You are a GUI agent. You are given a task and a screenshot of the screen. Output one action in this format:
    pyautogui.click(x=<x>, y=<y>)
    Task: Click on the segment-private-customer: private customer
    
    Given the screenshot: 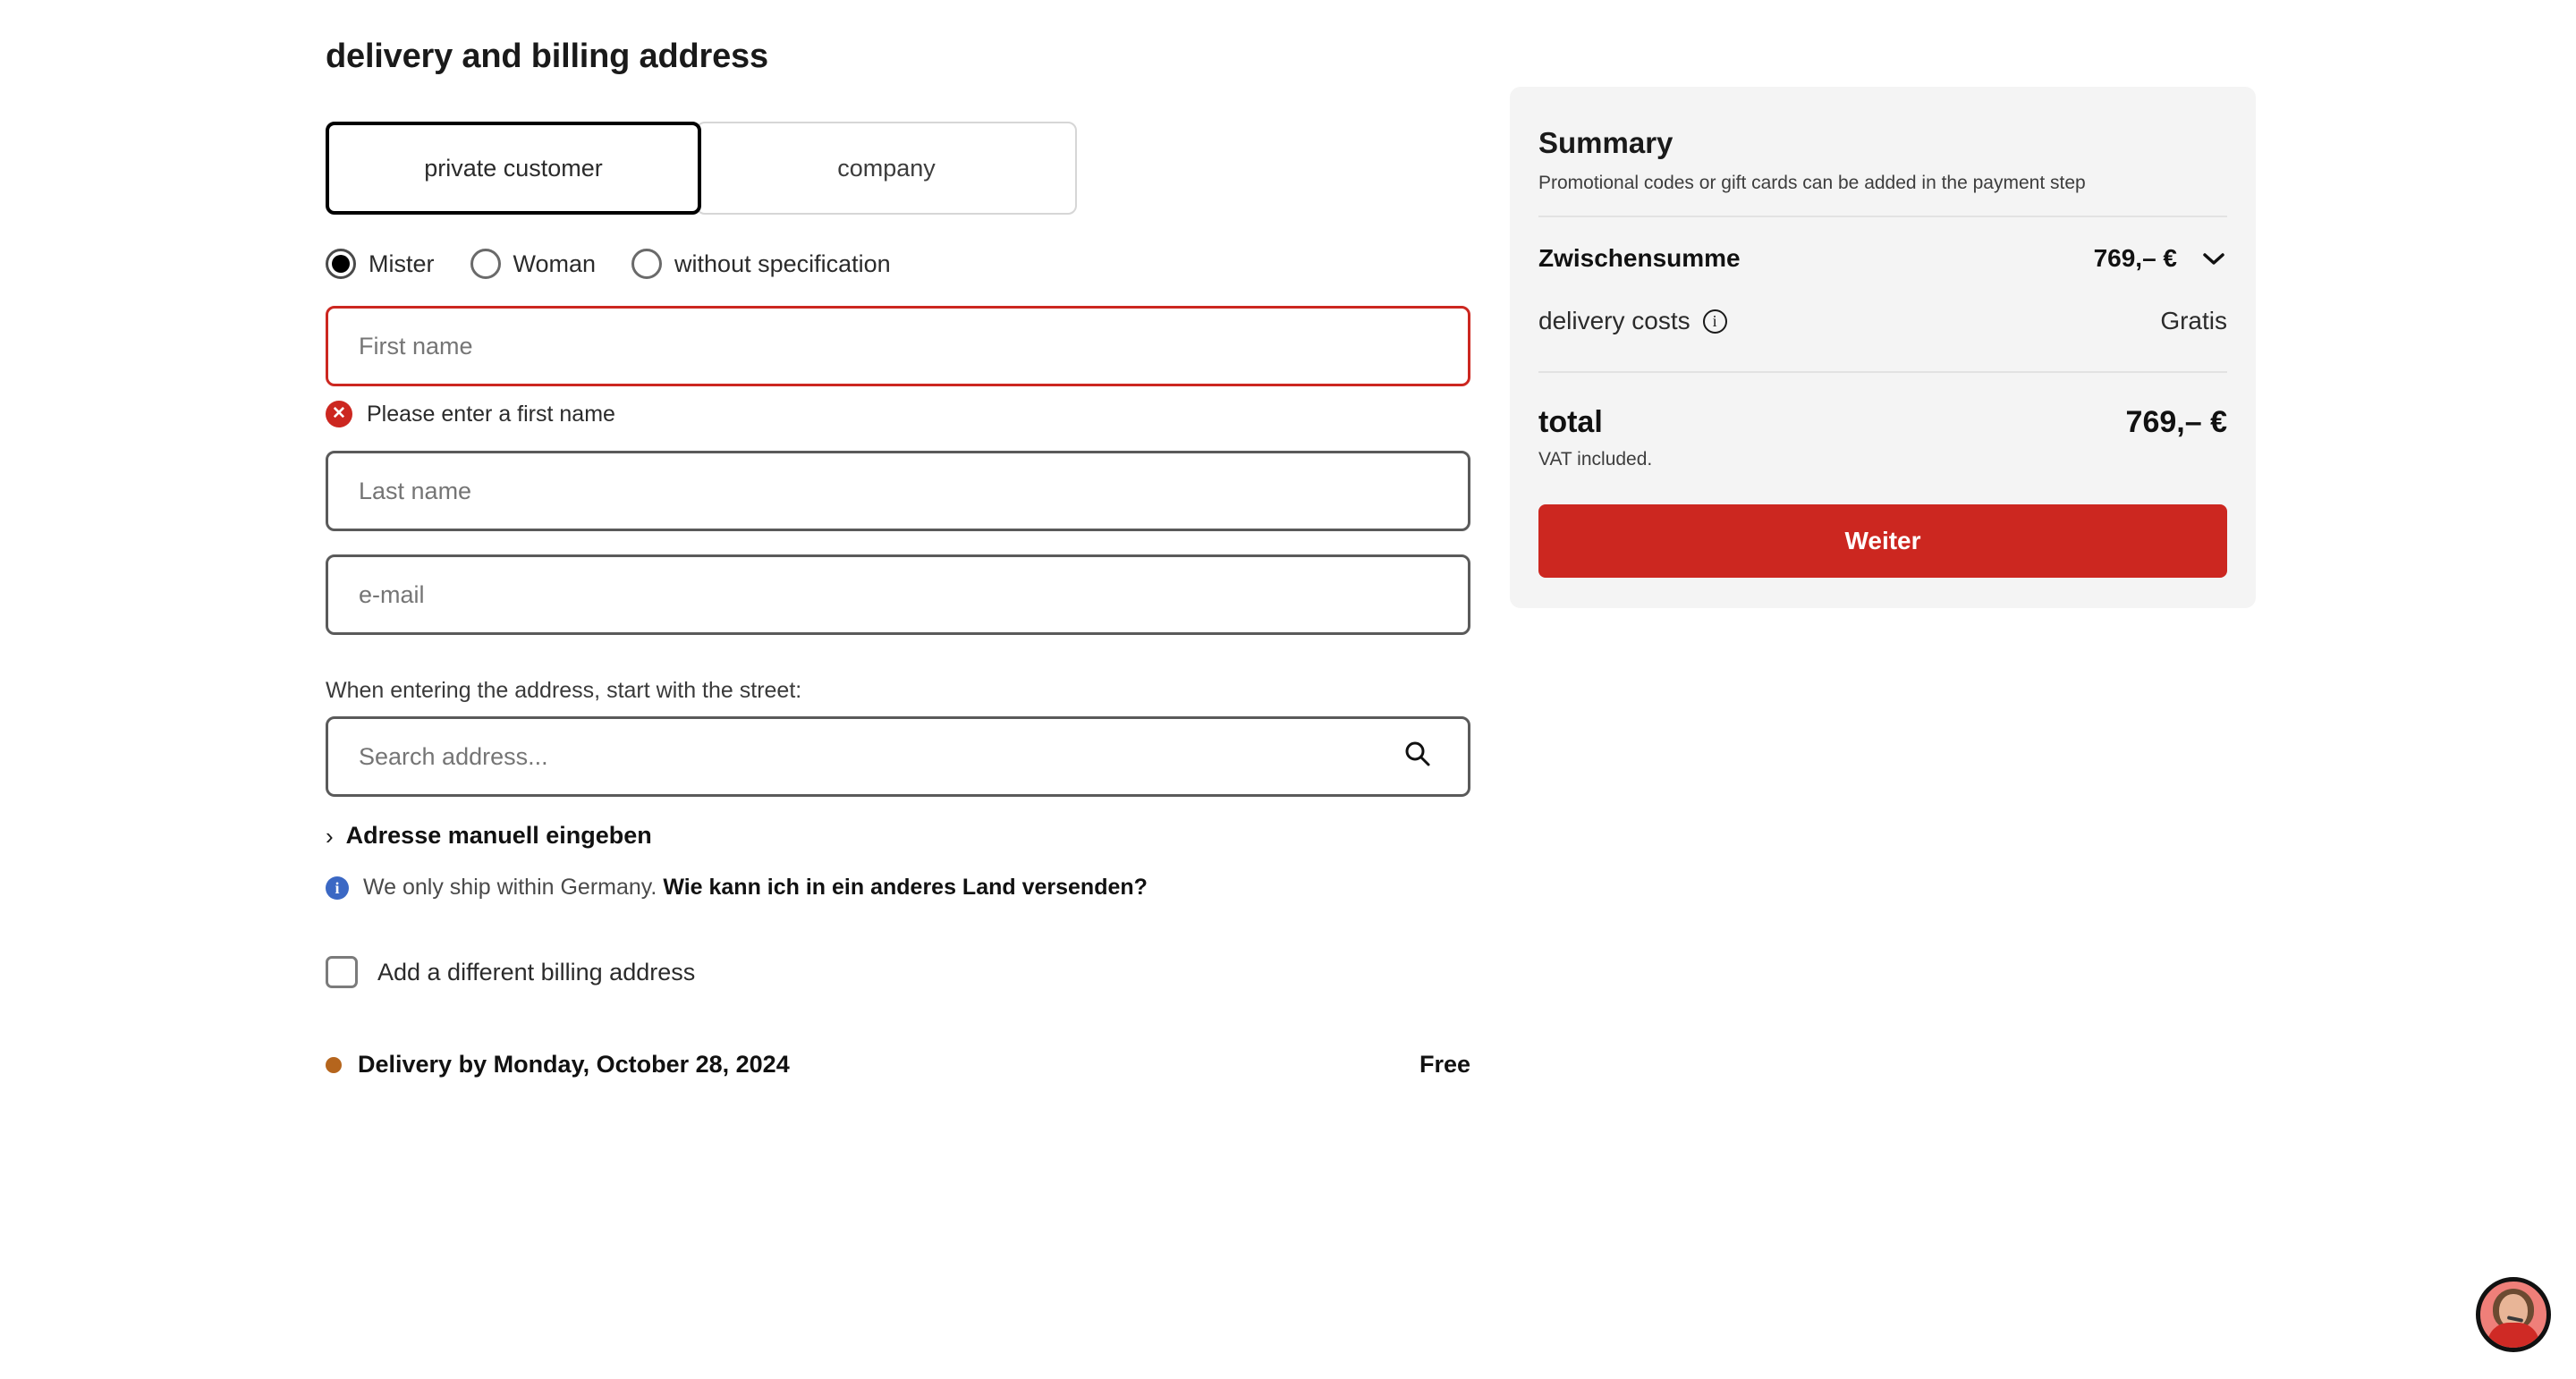 What is the action you would take?
    pyautogui.click(x=513, y=168)
    